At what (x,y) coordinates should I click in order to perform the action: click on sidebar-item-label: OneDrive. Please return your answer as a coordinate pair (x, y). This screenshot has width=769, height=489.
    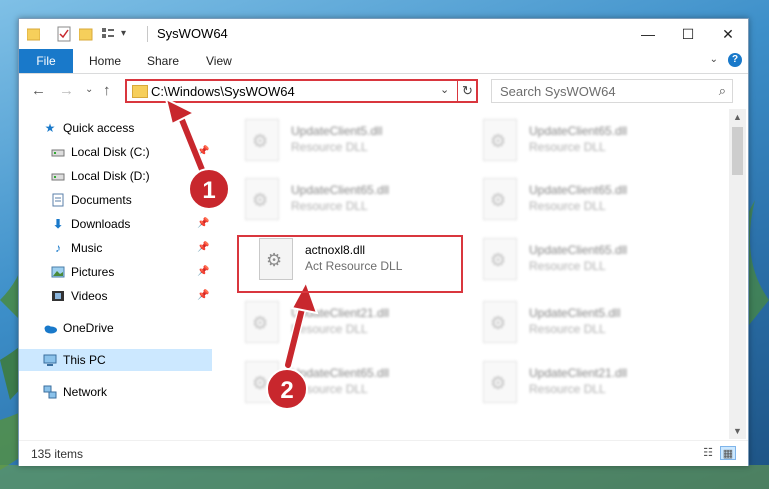
    Looking at the image, I should click on (88, 328).